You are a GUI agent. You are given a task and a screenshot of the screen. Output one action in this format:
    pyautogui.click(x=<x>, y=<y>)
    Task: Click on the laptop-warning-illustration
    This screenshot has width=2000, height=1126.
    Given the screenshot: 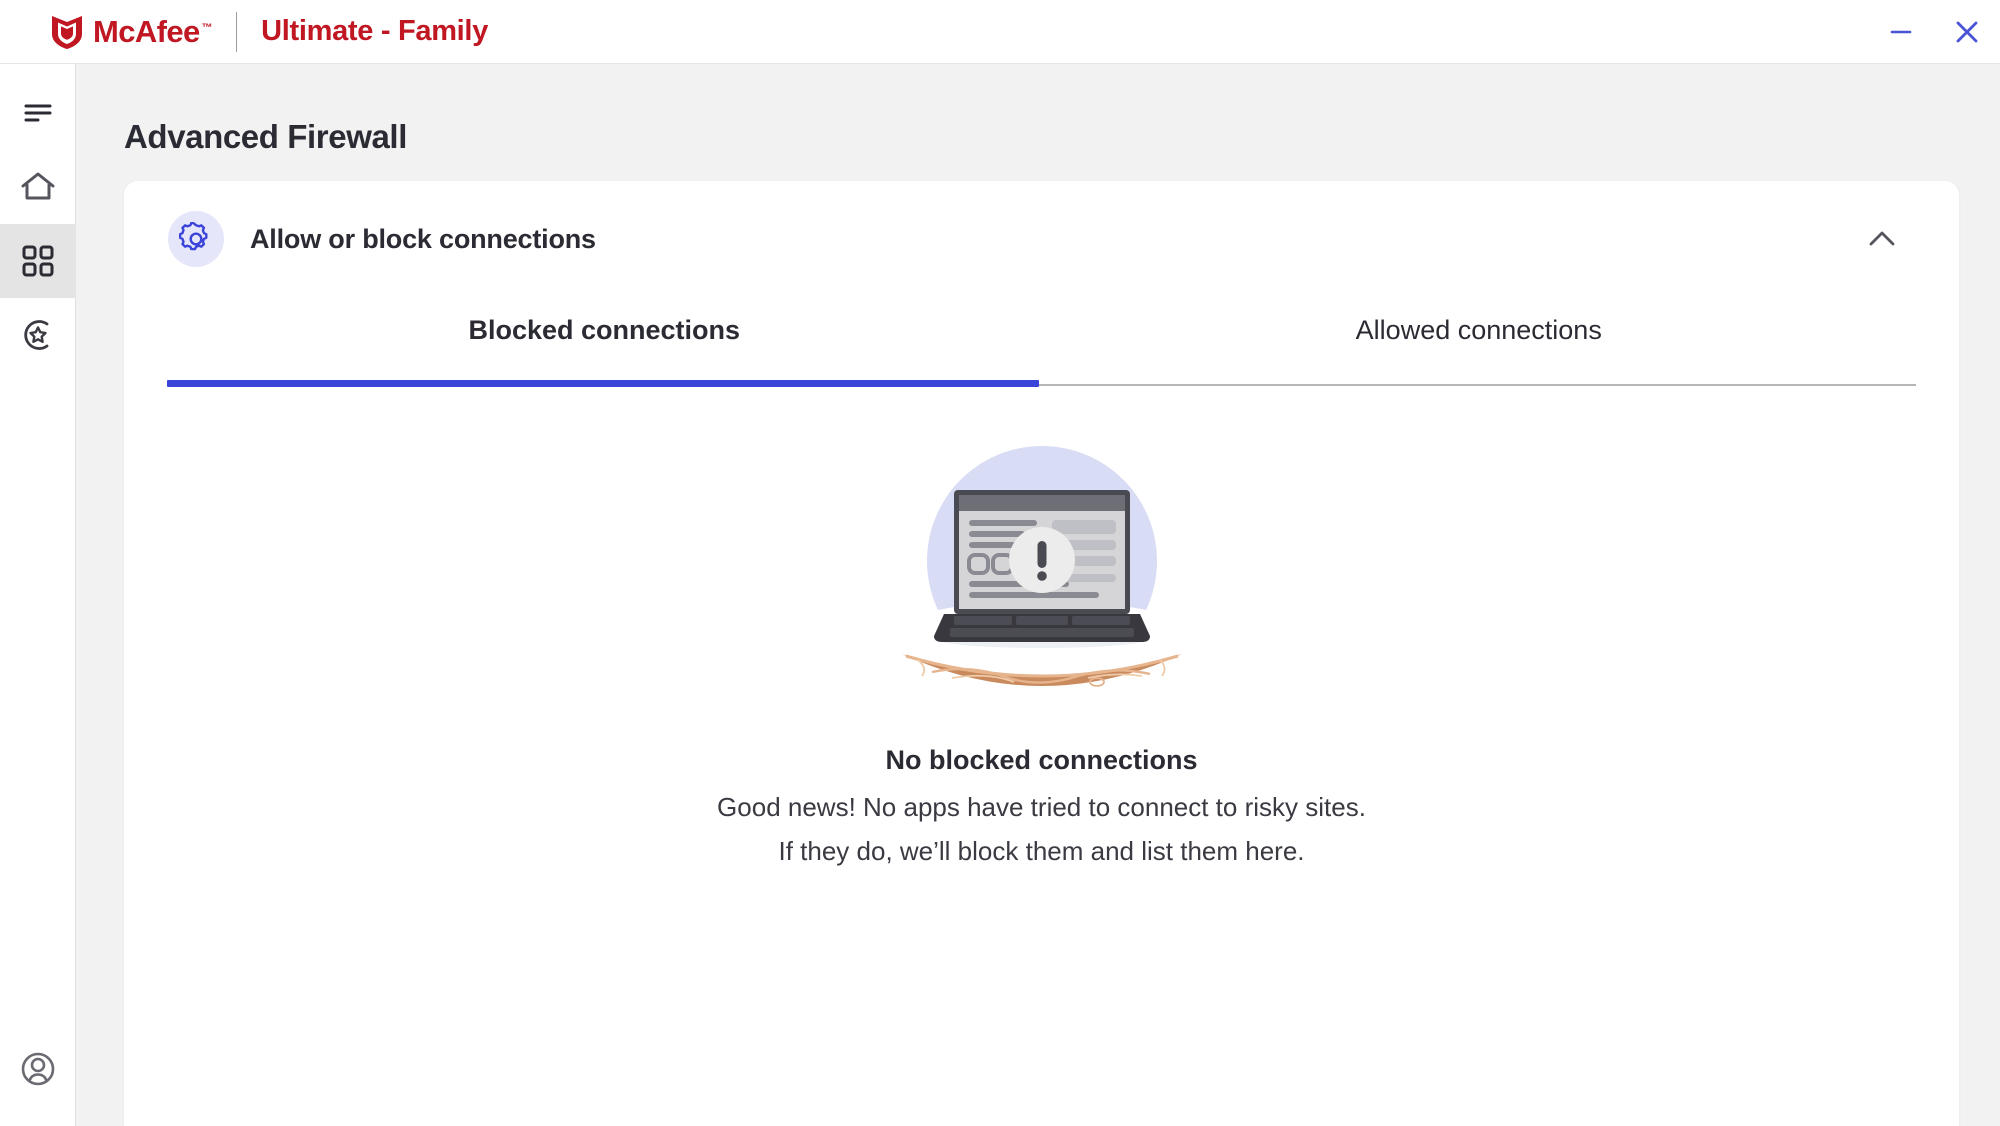 What is the action you would take?
    pyautogui.click(x=1041, y=566)
    